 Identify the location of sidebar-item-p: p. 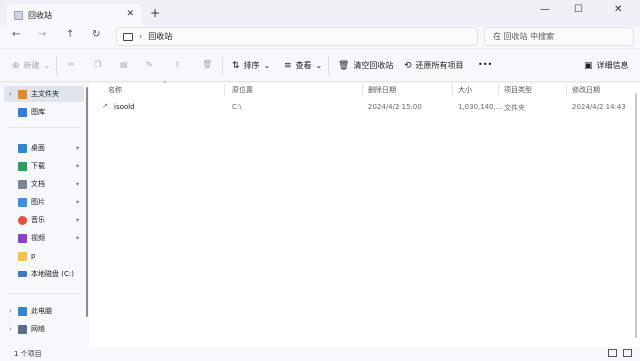
(44, 256).